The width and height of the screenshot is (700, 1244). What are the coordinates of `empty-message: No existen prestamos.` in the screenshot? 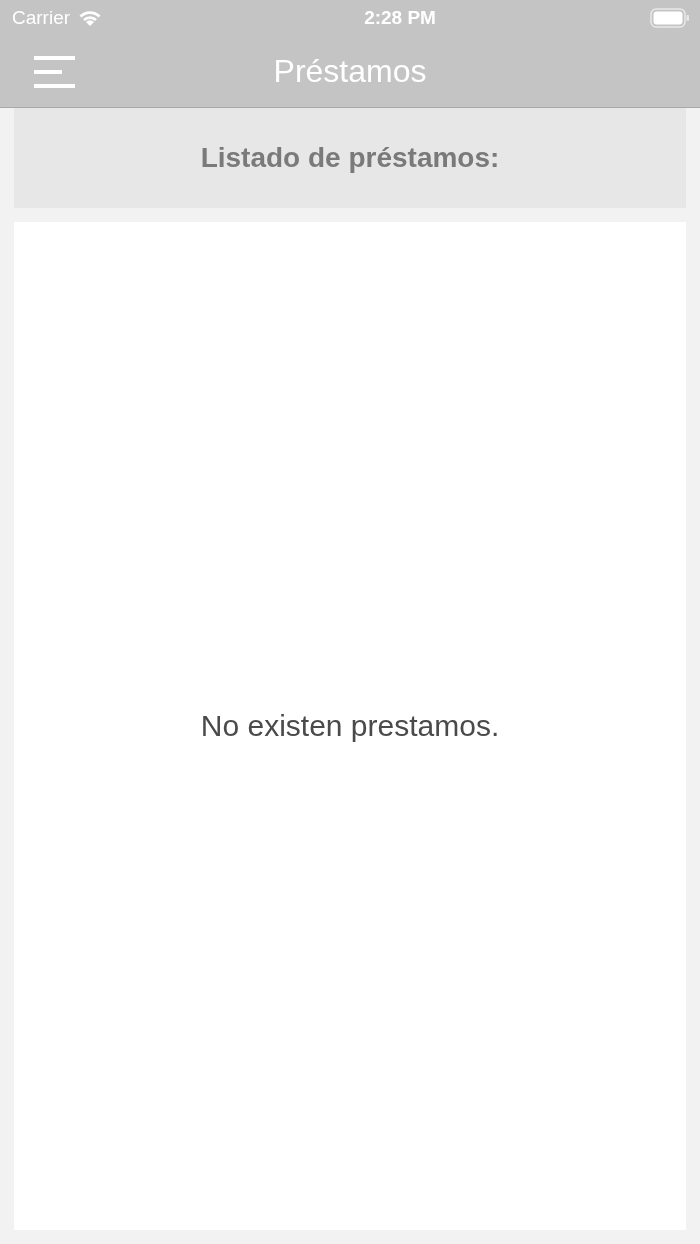 It's located at (350, 726).